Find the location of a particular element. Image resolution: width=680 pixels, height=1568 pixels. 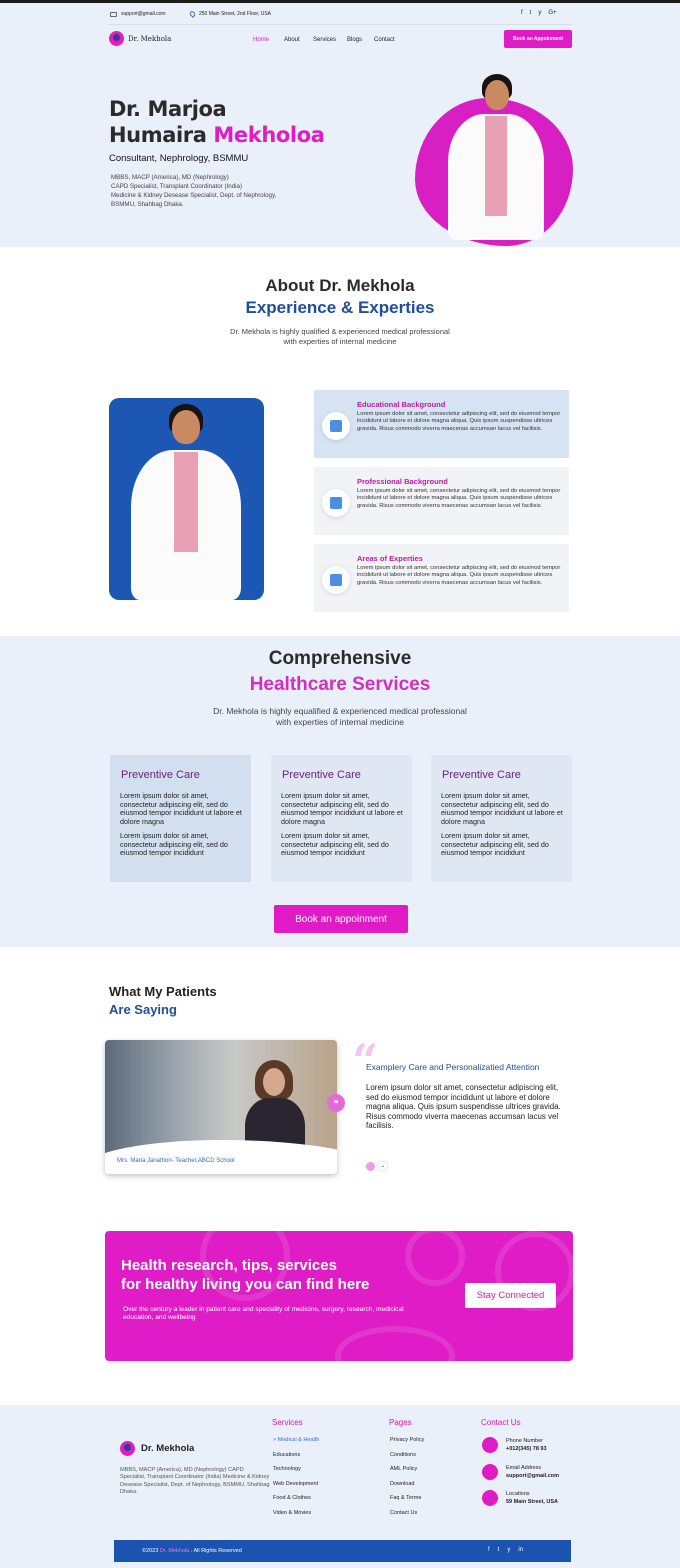

book-appointment-button: Book an appoinment is located at coordinates (341, 919).